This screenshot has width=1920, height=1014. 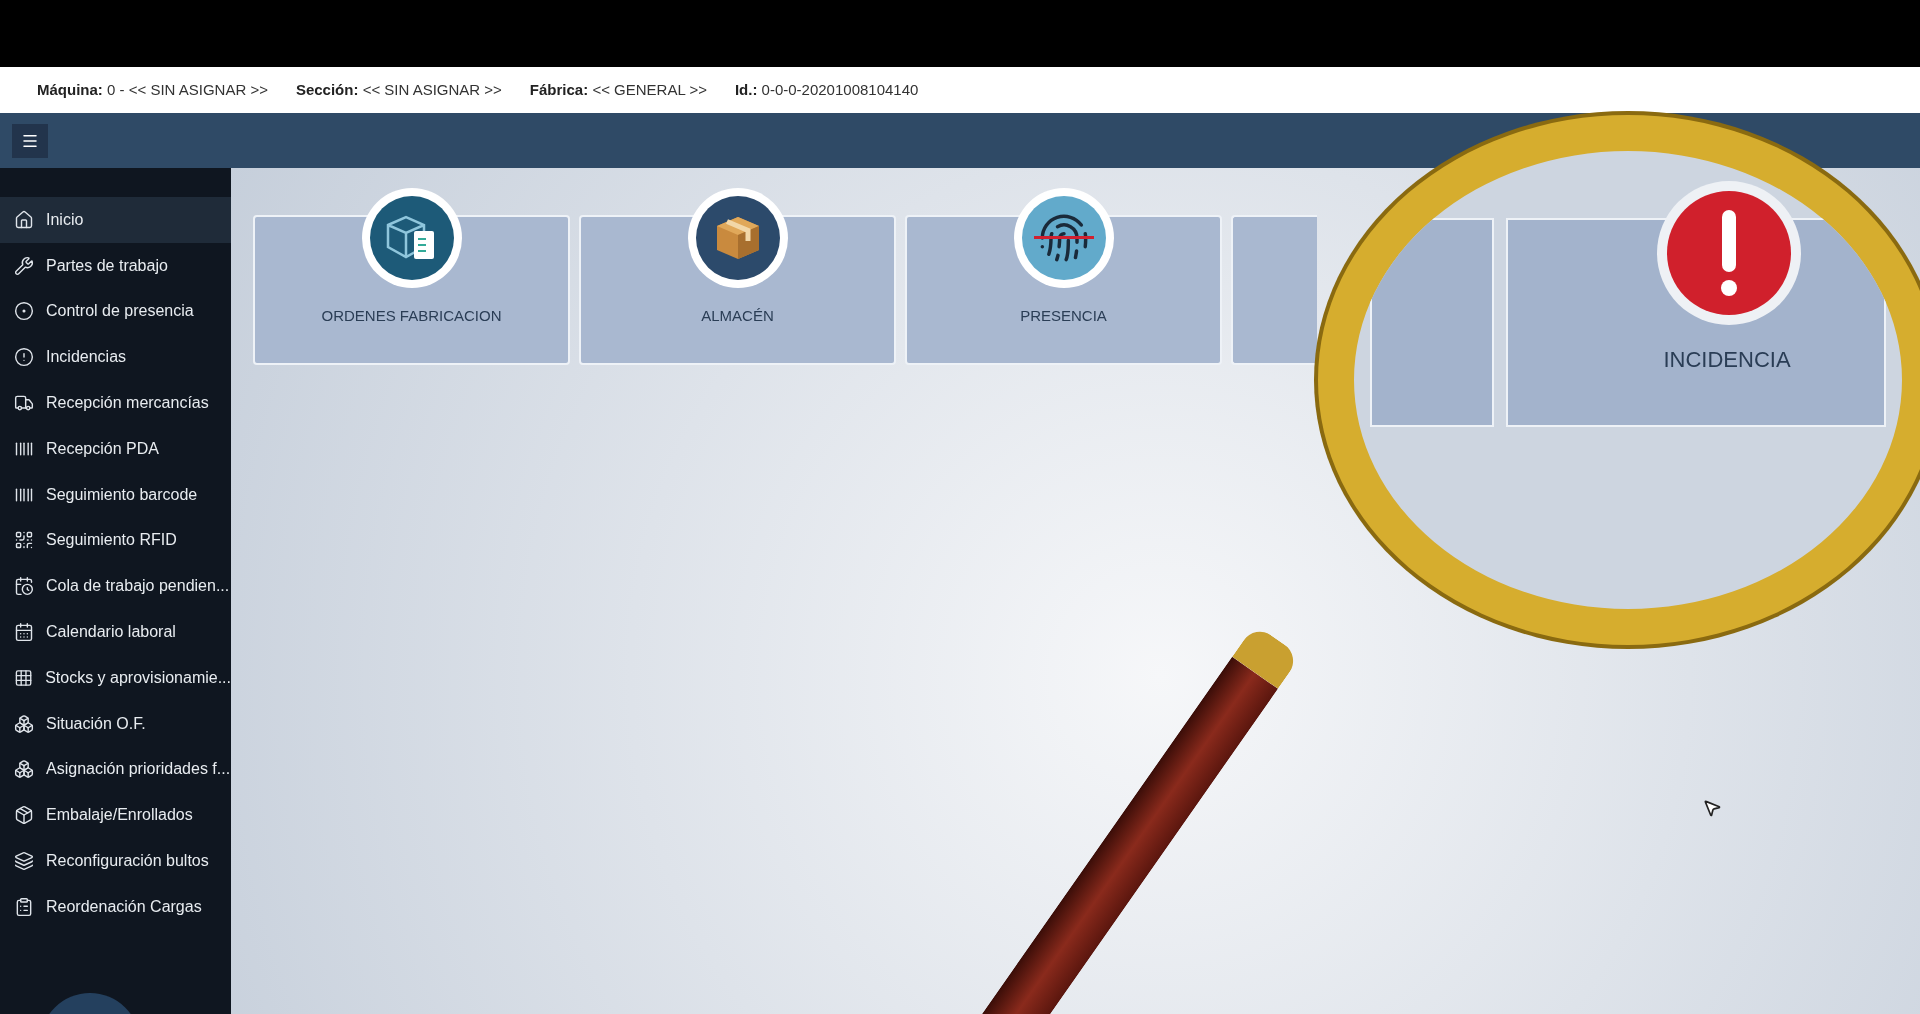 What do you see at coordinates (30, 140) in the screenshot?
I see `menu-button` at bounding box center [30, 140].